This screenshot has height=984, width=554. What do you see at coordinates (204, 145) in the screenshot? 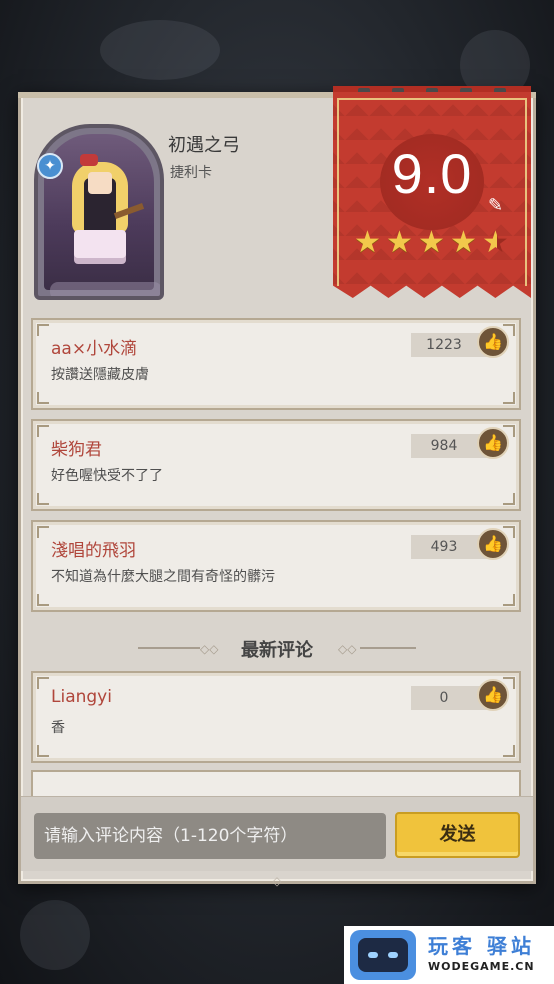
I see `hero-name: 初遇之弓` at bounding box center [204, 145].